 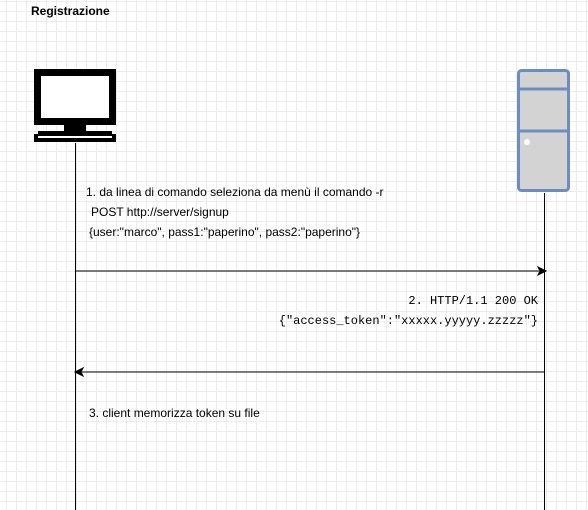 I want to click on message-2-line-1: 2. HTTP/1.1 200 OK, so click(x=473, y=301).